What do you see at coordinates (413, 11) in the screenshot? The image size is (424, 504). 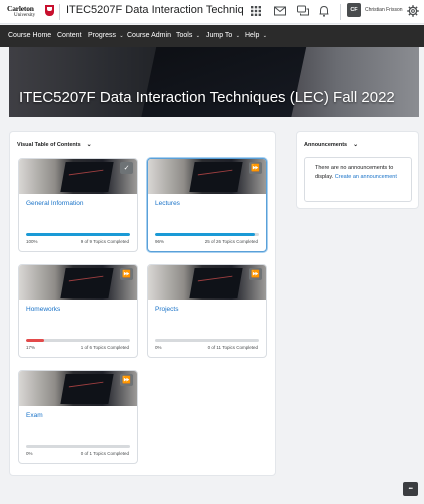 I see `gear-icon` at bounding box center [413, 11].